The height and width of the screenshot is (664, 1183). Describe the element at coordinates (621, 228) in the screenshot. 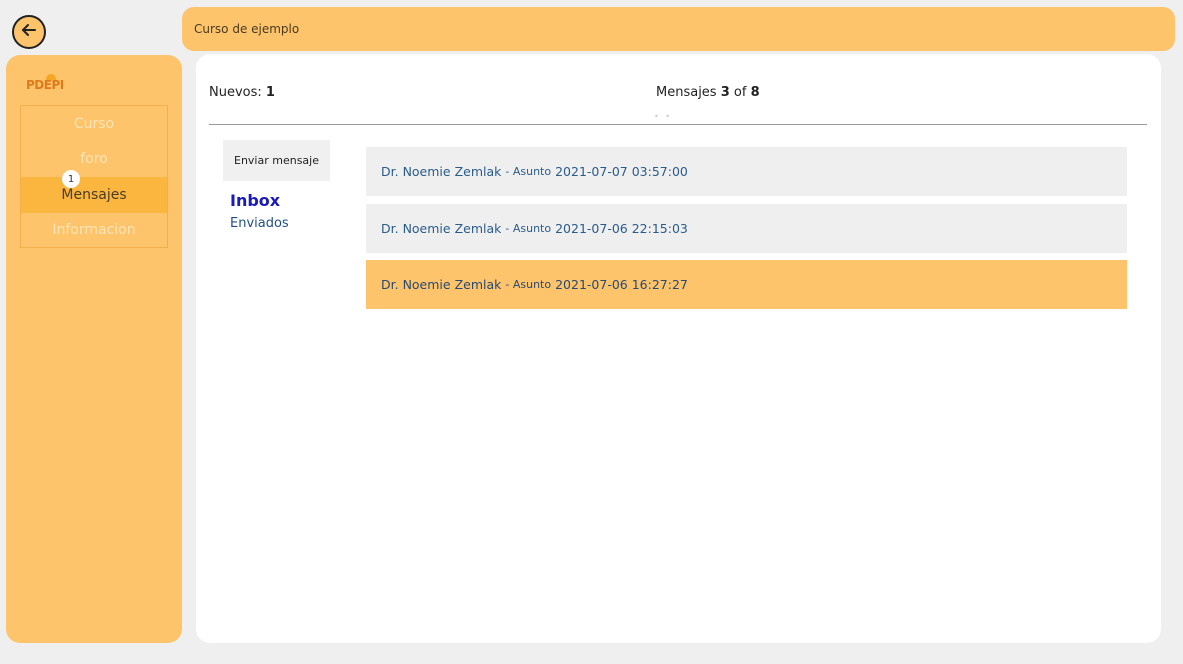

I see `message-date: 2021-07-06 22:15:03` at that location.